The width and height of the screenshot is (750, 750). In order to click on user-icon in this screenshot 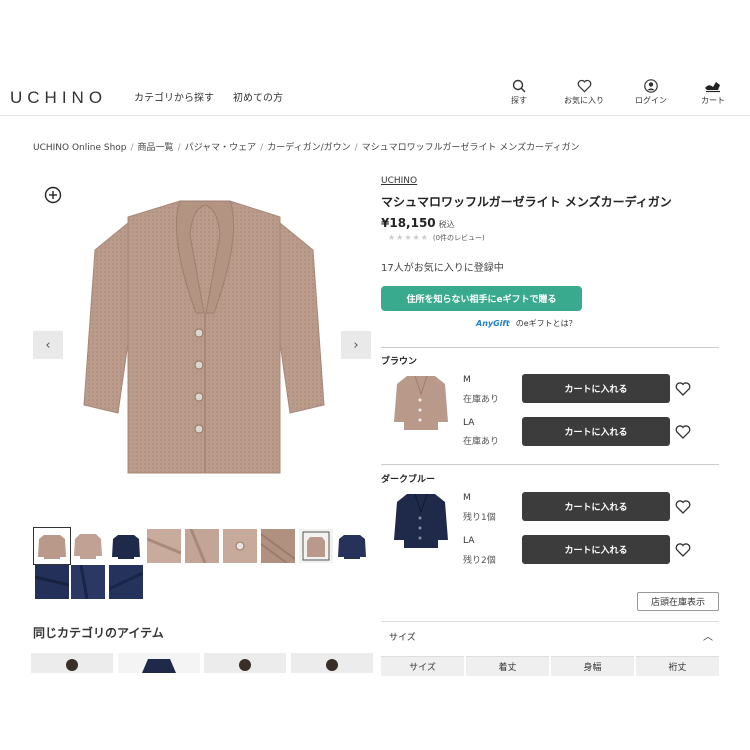, I will do `click(651, 86)`.